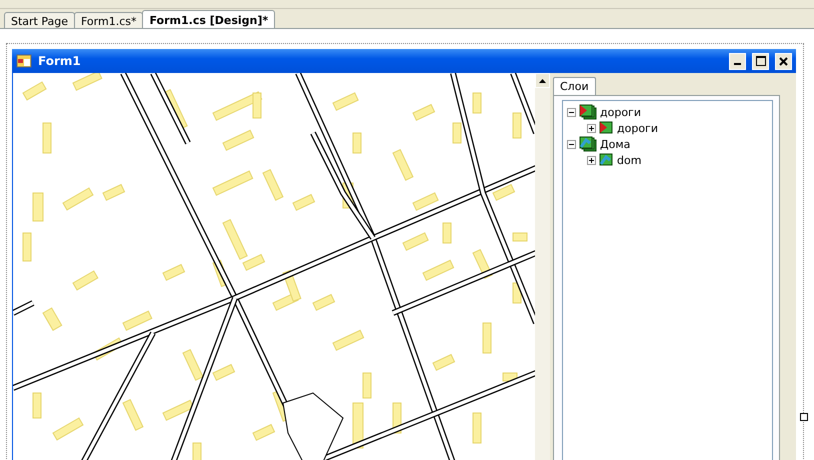 The width and height of the screenshot is (814, 460). What do you see at coordinates (209, 19) in the screenshot?
I see `document-tab: Form1.cs [Design]*` at bounding box center [209, 19].